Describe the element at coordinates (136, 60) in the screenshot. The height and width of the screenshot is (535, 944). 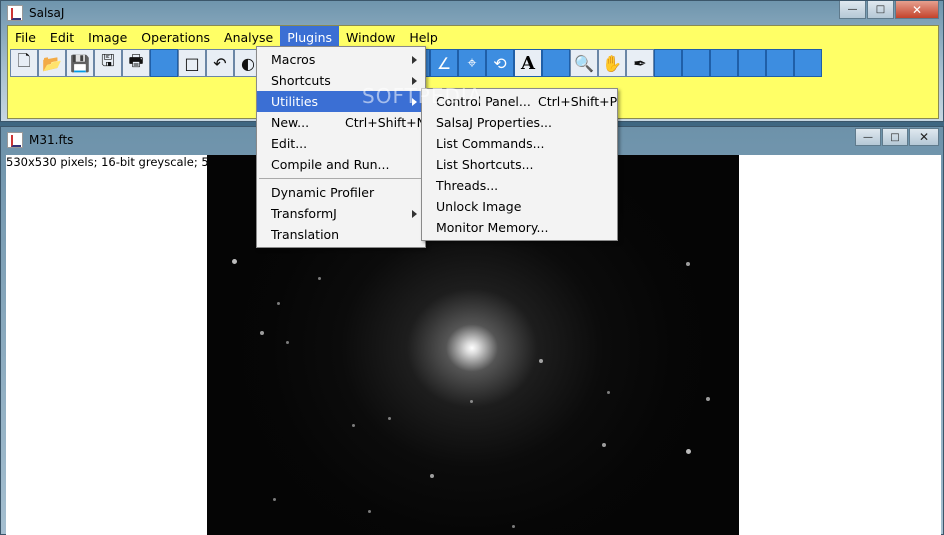
I see `print-icon: 🖶` at that location.